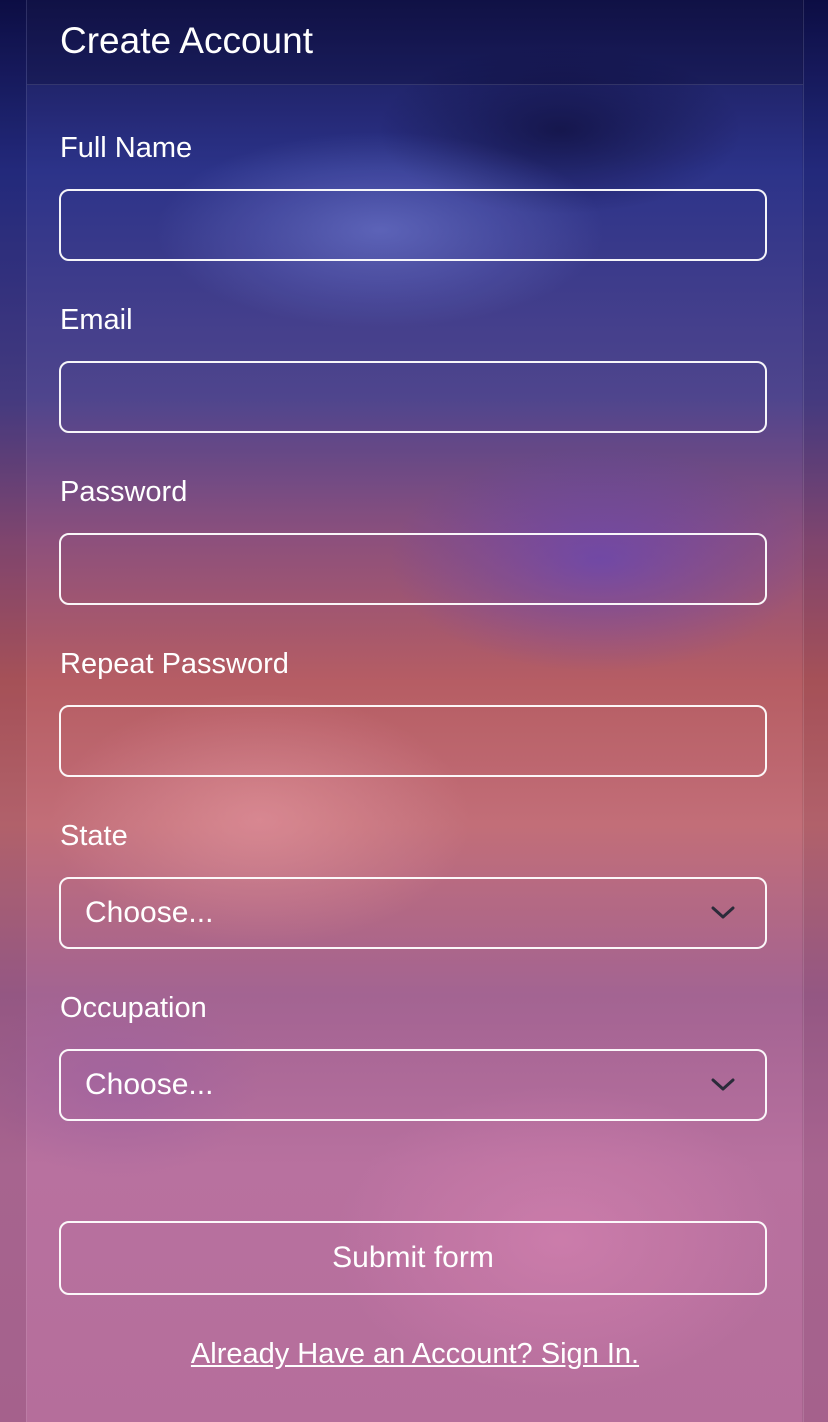 This screenshot has width=828, height=1422. Describe the element at coordinates (126, 148) in the screenshot. I see `full-name-label: Full Name` at that location.